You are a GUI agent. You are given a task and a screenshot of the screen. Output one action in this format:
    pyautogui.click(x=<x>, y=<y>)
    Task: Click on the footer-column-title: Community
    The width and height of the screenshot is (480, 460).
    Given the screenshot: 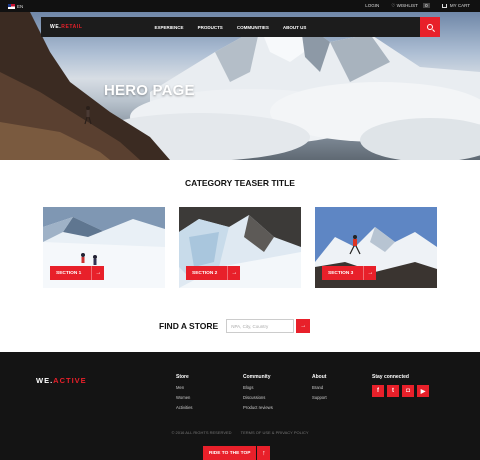 What is the action you would take?
    pyautogui.click(x=257, y=377)
    